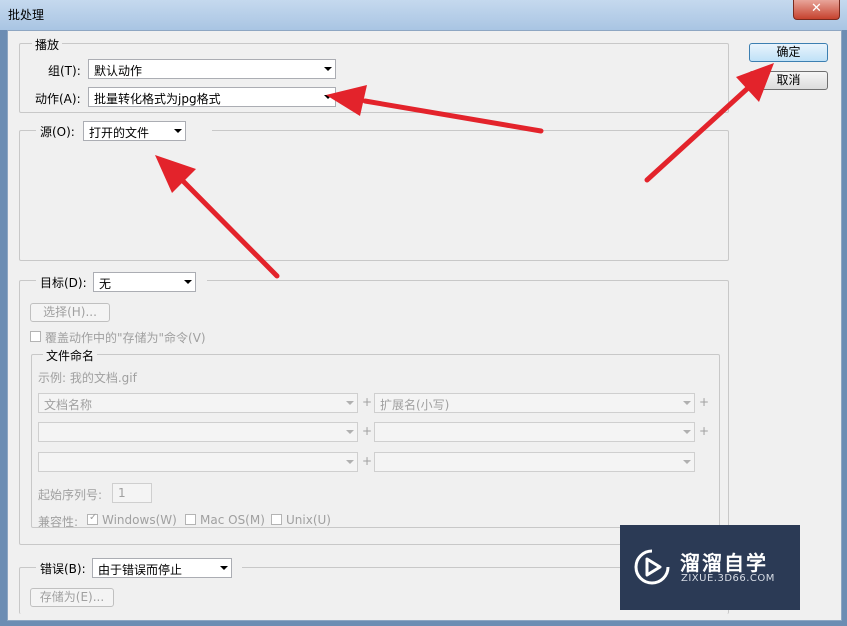 Image resolution: width=847 pixels, height=626 pixels. Describe the element at coordinates (35, 336) in the screenshot. I see `override-save-as-checkbox` at that location.